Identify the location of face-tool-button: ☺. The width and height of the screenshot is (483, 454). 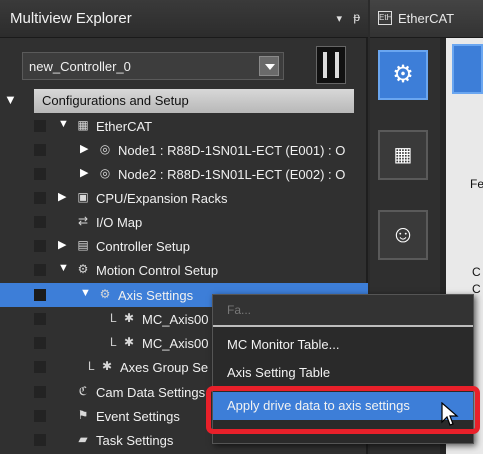
(403, 235).